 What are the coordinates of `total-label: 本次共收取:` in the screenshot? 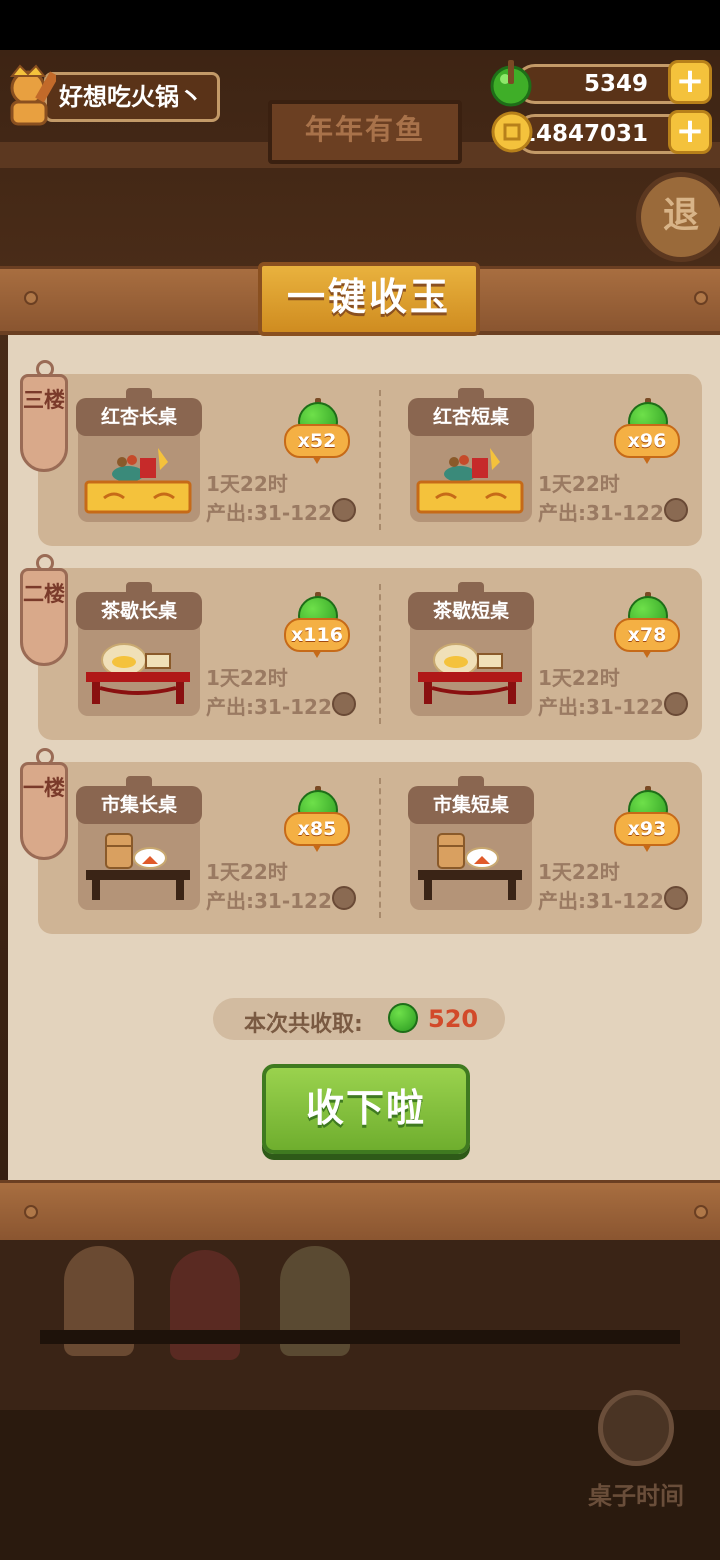 It's located at (303, 1024).